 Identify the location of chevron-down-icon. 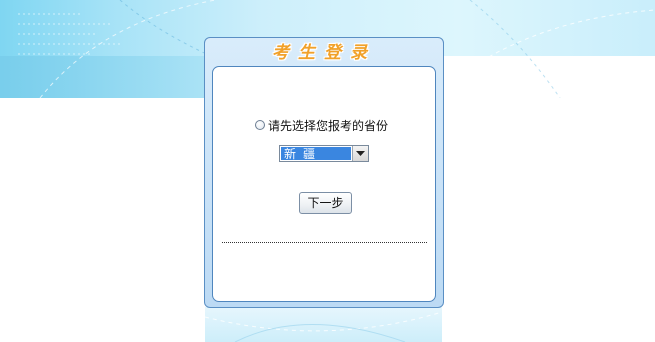
(360, 153).